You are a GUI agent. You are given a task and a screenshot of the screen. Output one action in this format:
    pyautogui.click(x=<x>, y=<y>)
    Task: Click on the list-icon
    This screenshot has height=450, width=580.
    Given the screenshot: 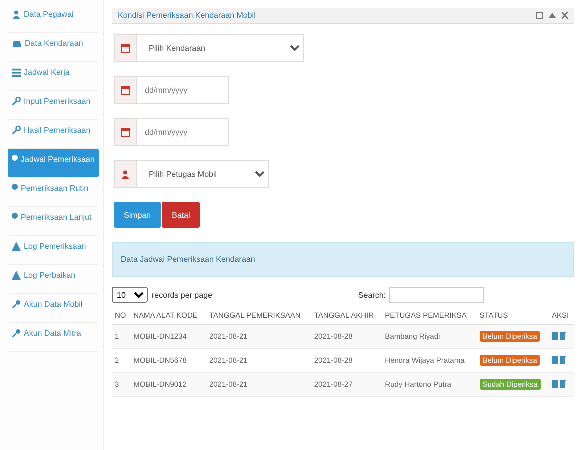 What is the action you would take?
    pyautogui.click(x=16, y=72)
    